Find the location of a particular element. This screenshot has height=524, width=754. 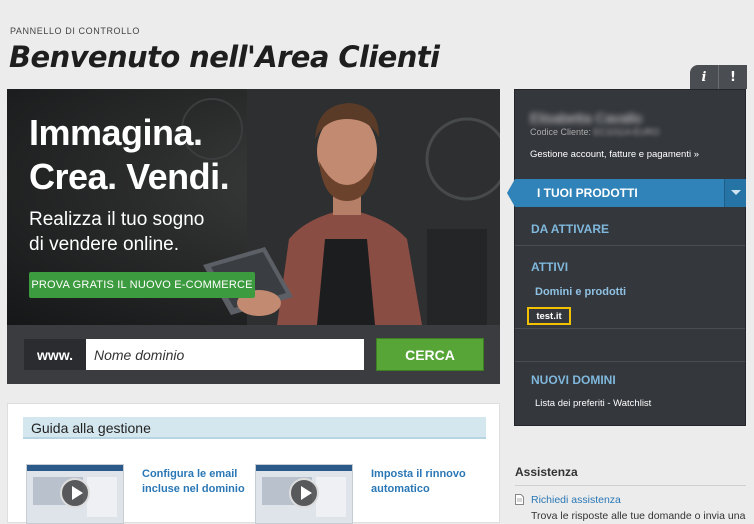

tab-pointer-icon is located at coordinates (511, 193).